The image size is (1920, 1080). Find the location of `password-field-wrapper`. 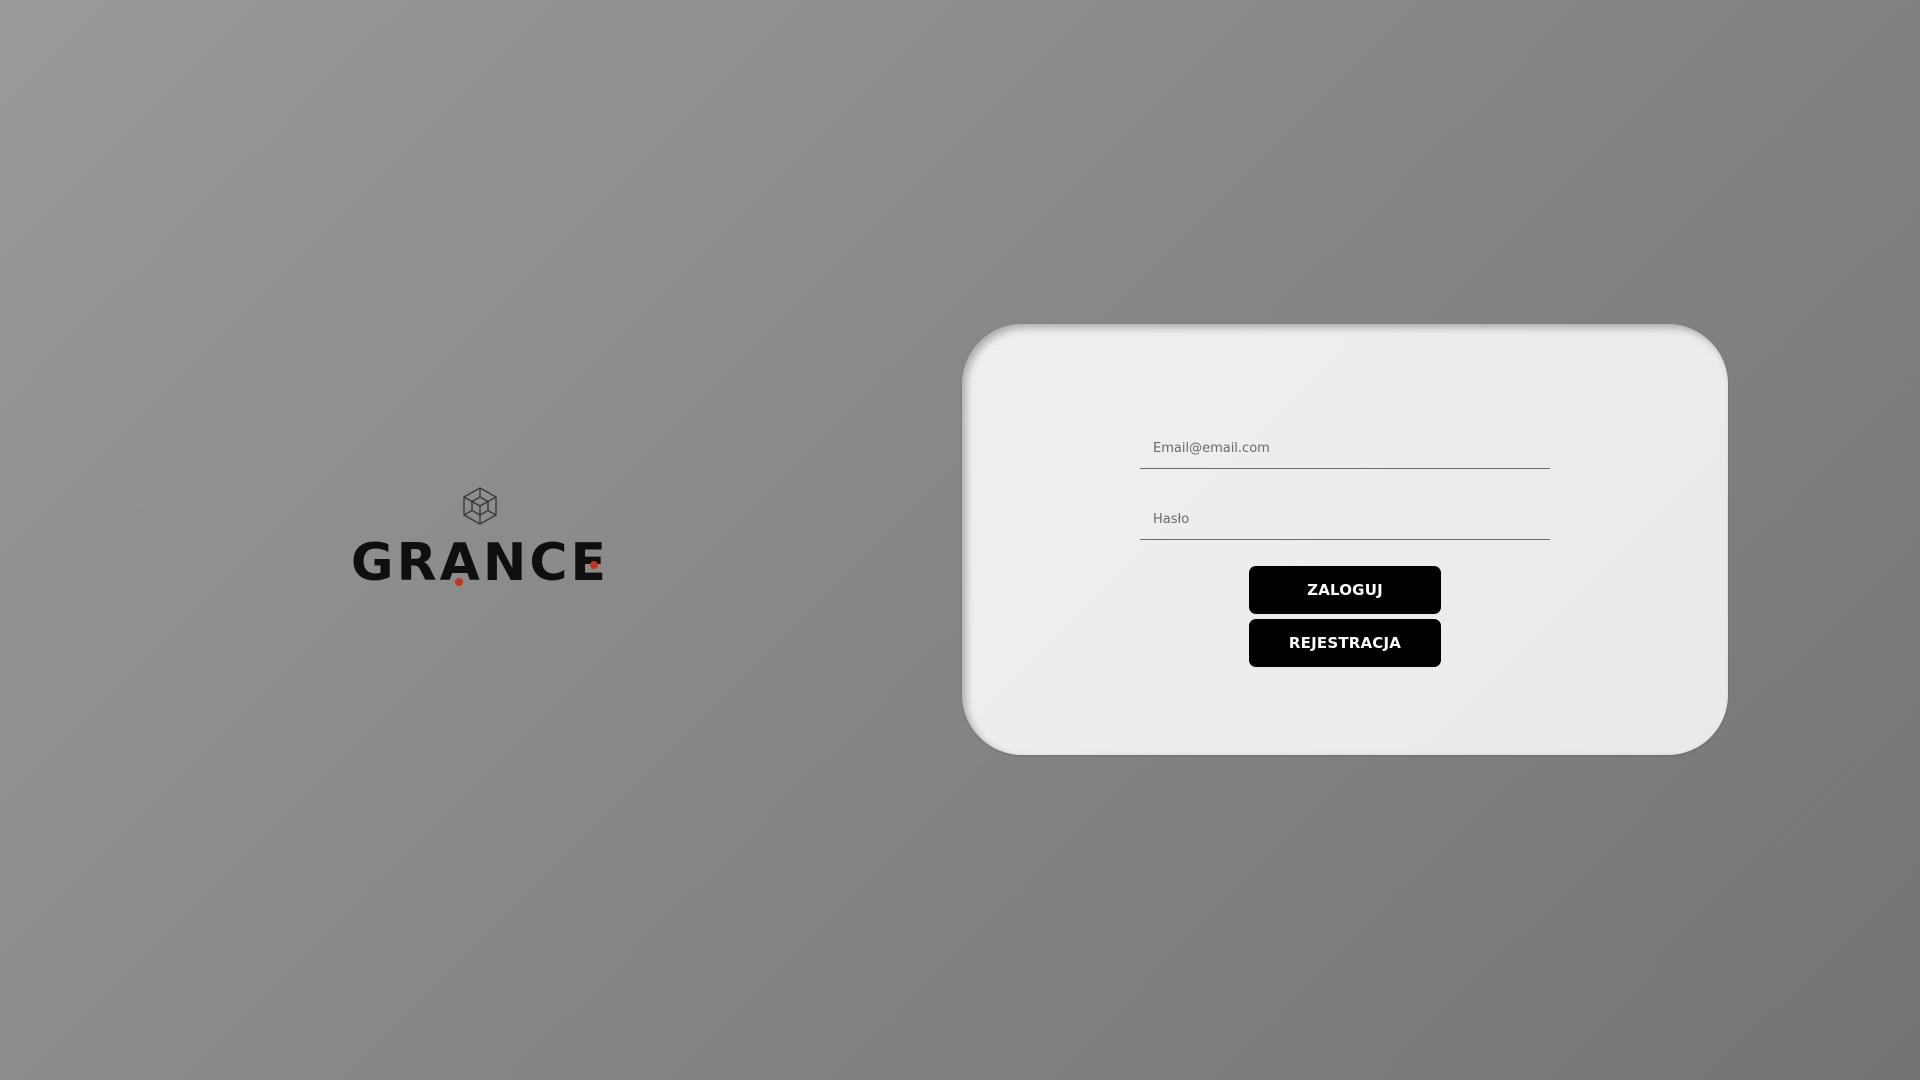

password-field-wrapper is located at coordinates (1345, 519).